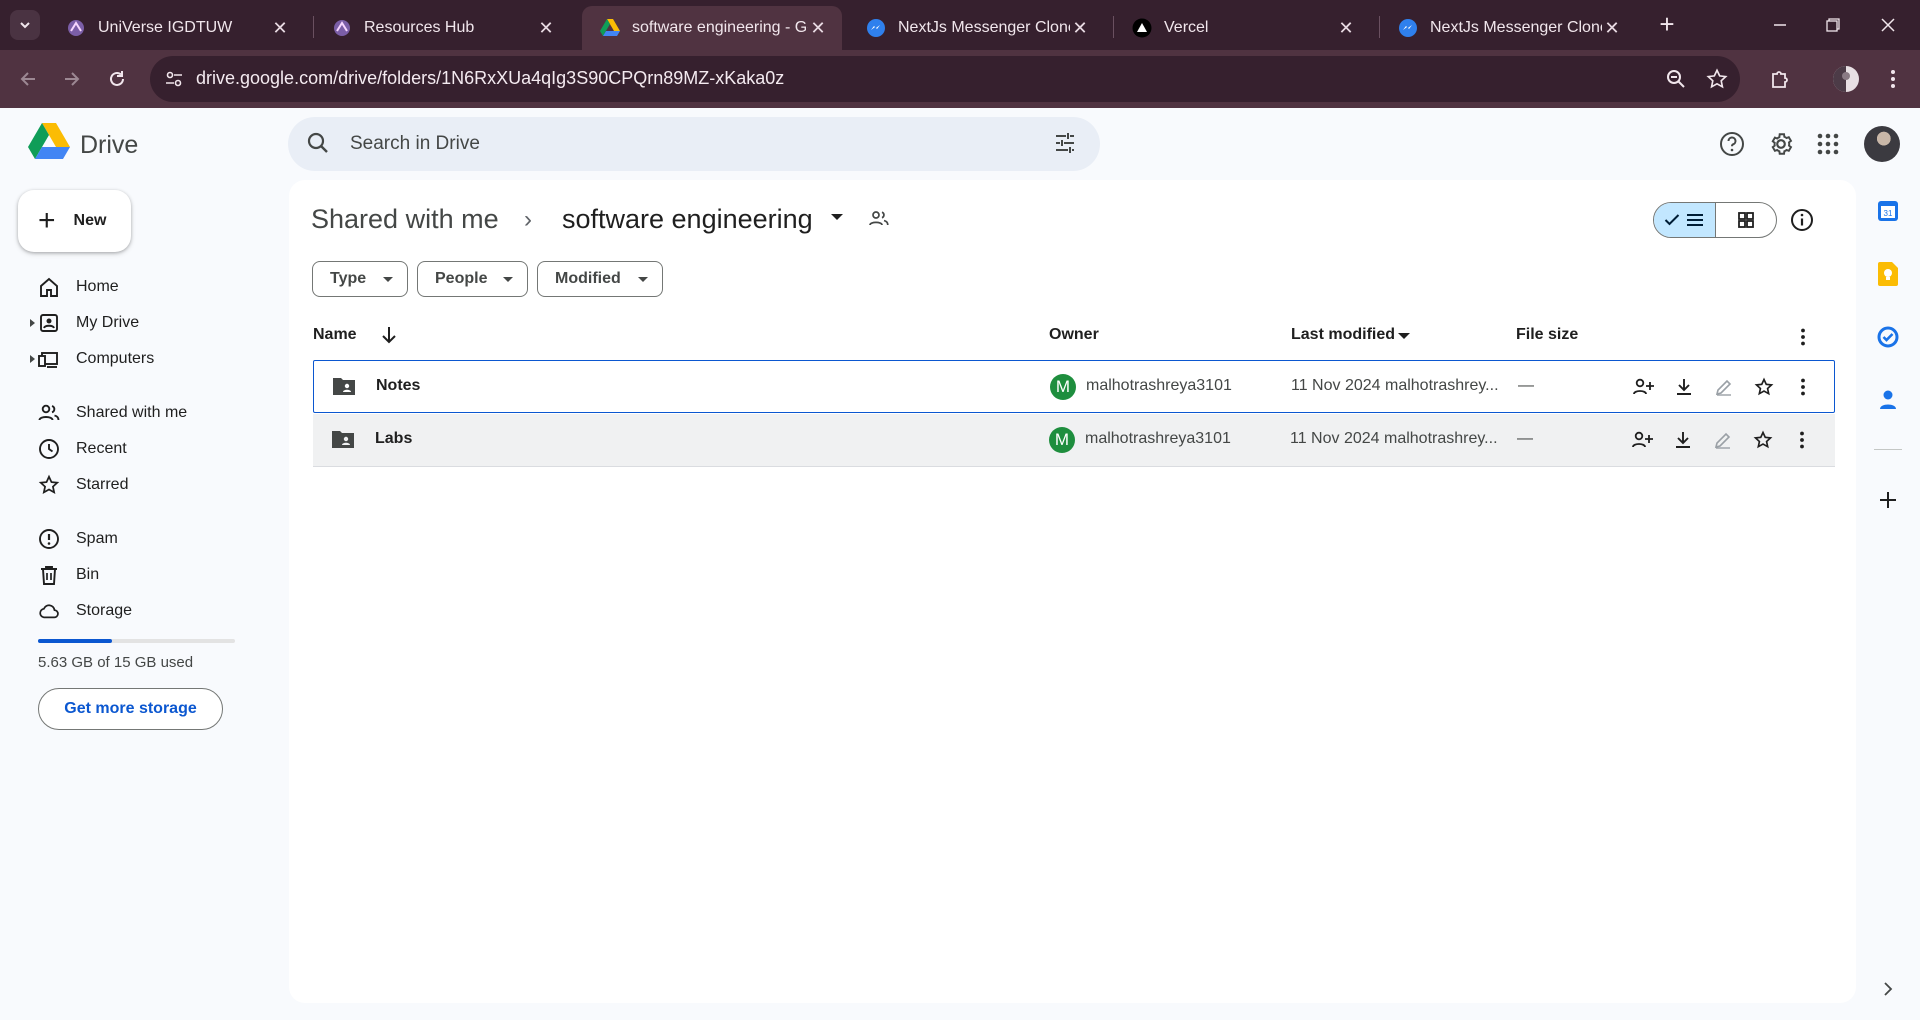 This screenshot has height=1020, width=1920. I want to click on extensions-button, so click(1781, 79).